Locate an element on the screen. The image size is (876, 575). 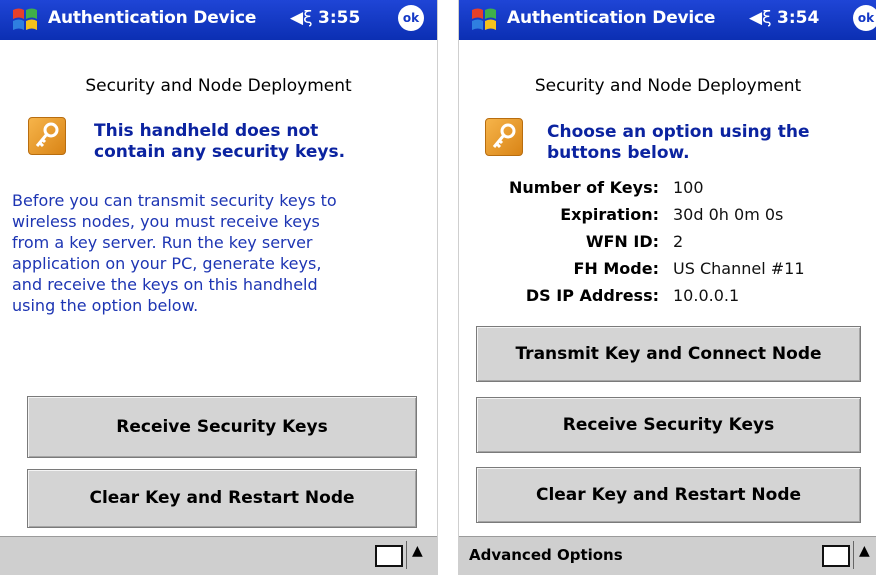
status-message-line: This handheld does not is located at coordinates (206, 131).